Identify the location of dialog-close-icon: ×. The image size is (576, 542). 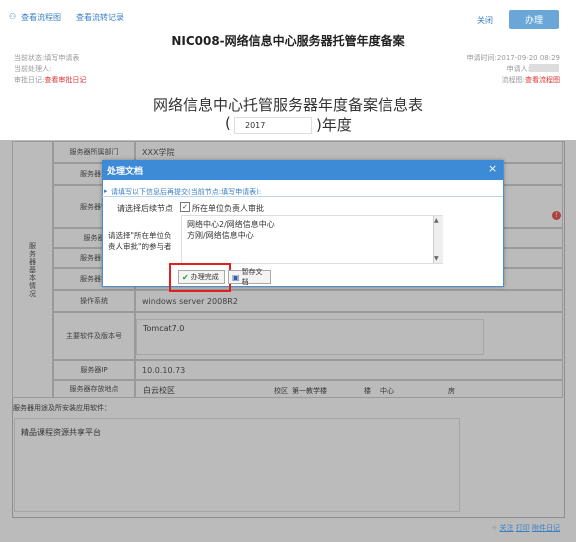
(492, 168).